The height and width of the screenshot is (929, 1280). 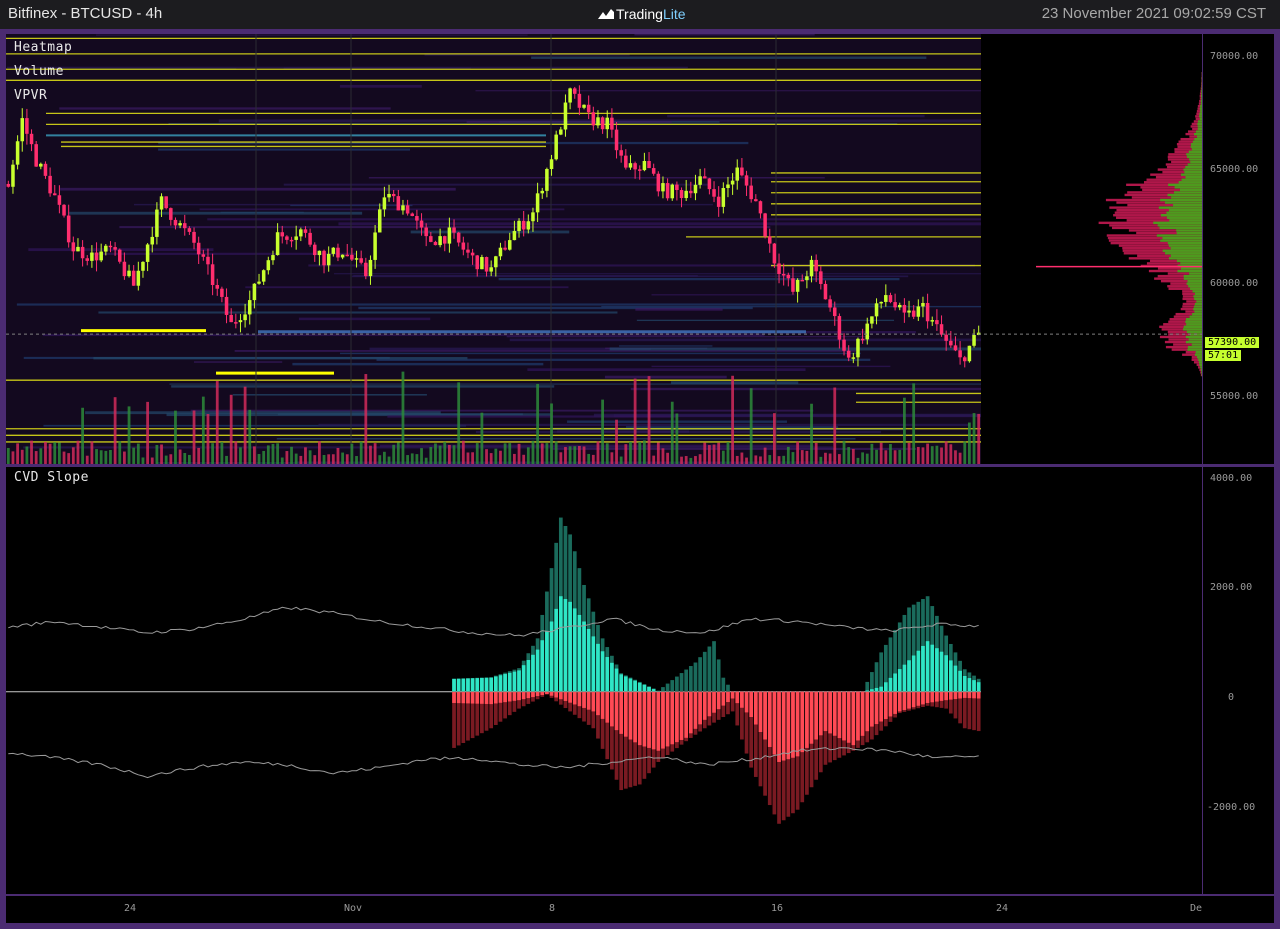 What do you see at coordinates (1238, 680) in the screenshot?
I see `cvd-axis: 4000.00 2000.00 0 -2000.00` at bounding box center [1238, 680].